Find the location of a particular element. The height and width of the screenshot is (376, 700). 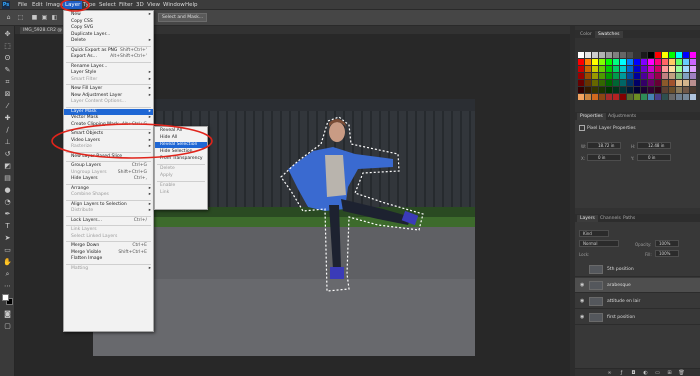

menu-item-arrange: Arrange ▸ is located at coordinates (108, 189).